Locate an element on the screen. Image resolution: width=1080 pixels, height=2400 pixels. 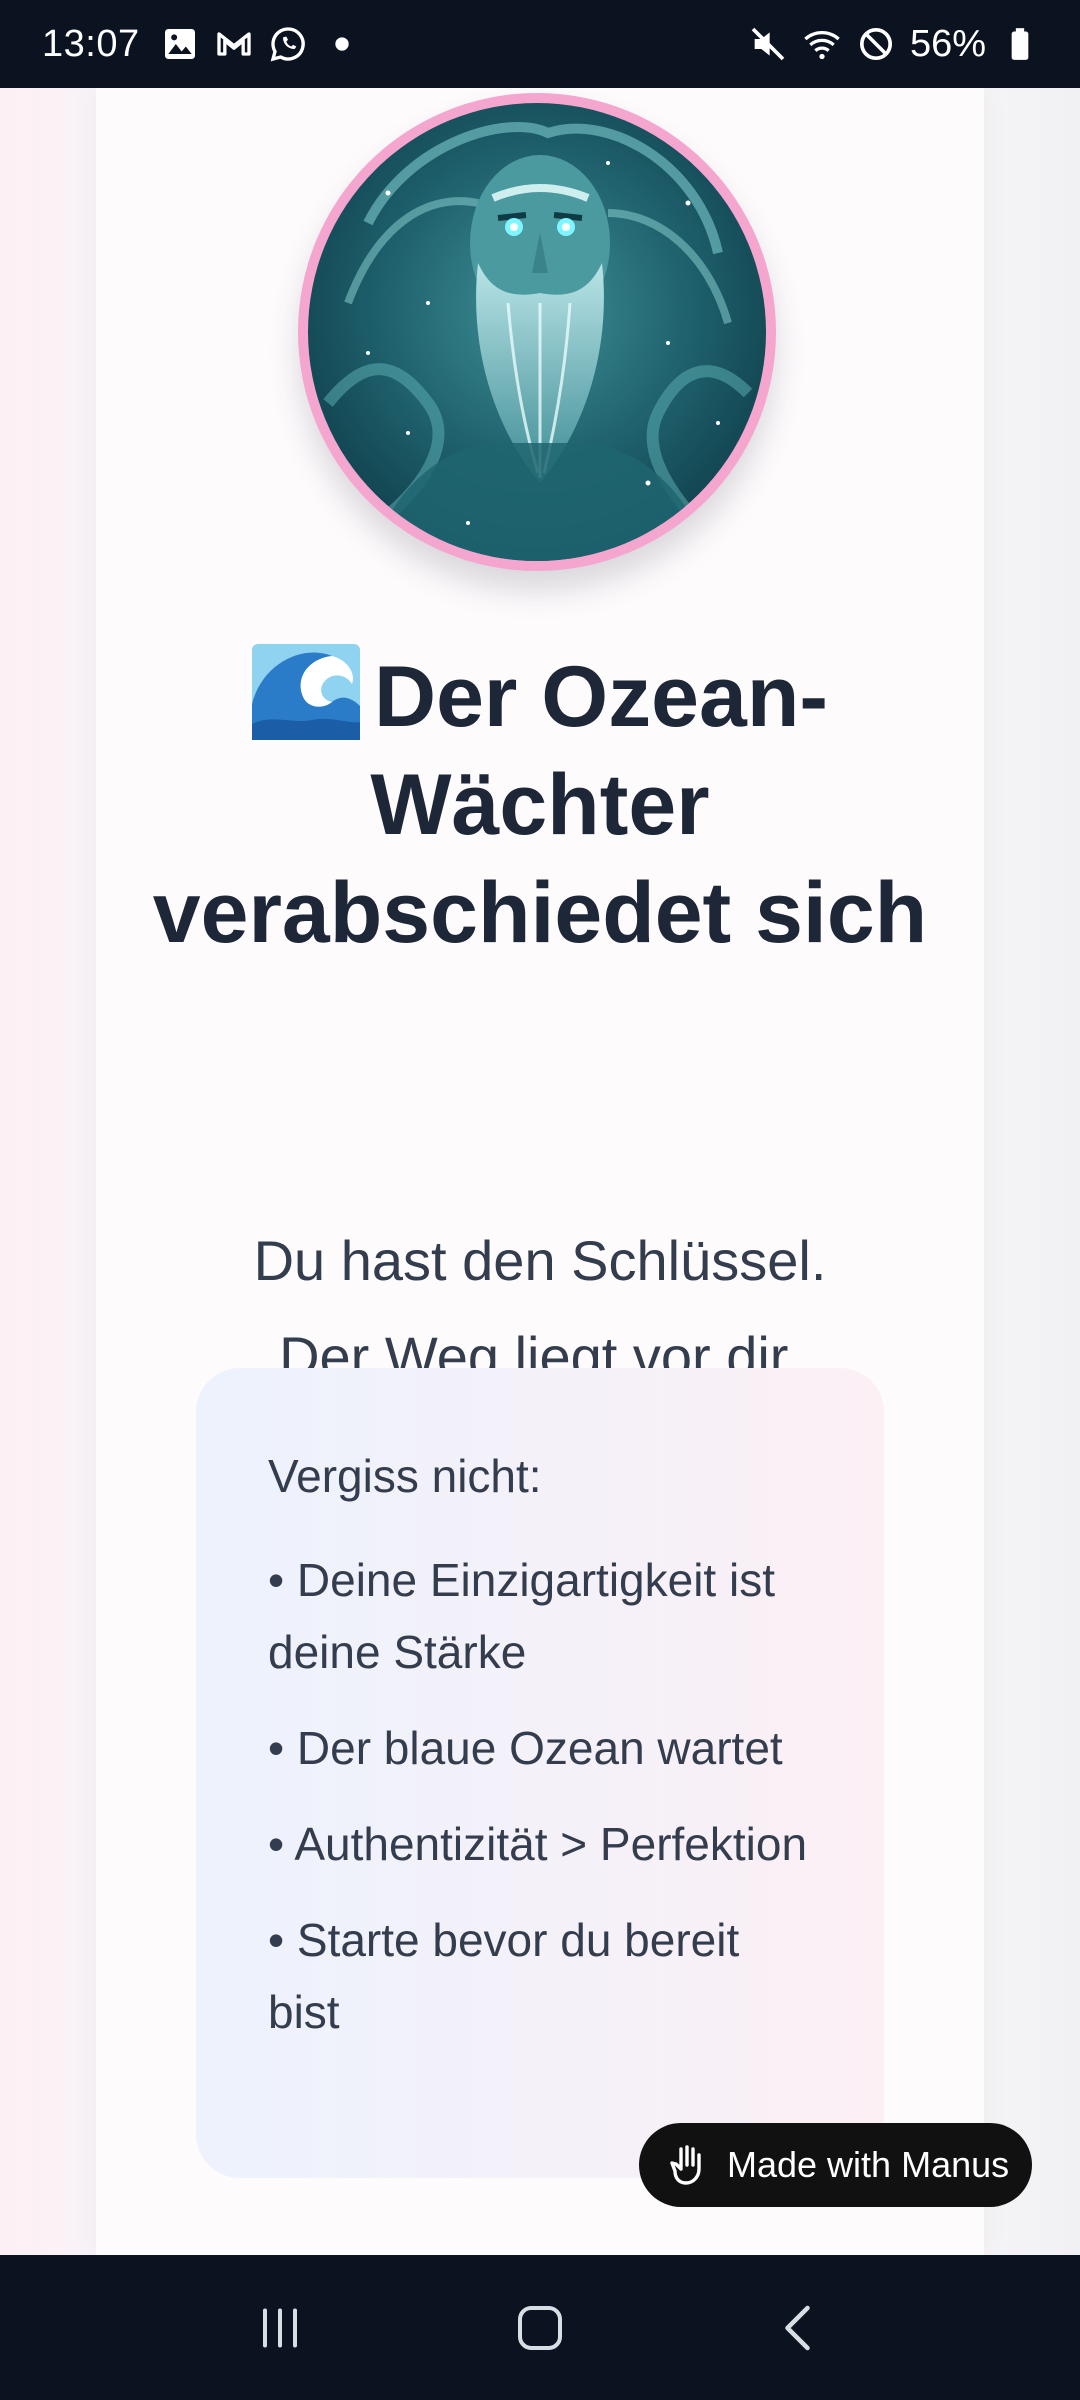
ocean-guardian-avatar is located at coordinates (537, 332).